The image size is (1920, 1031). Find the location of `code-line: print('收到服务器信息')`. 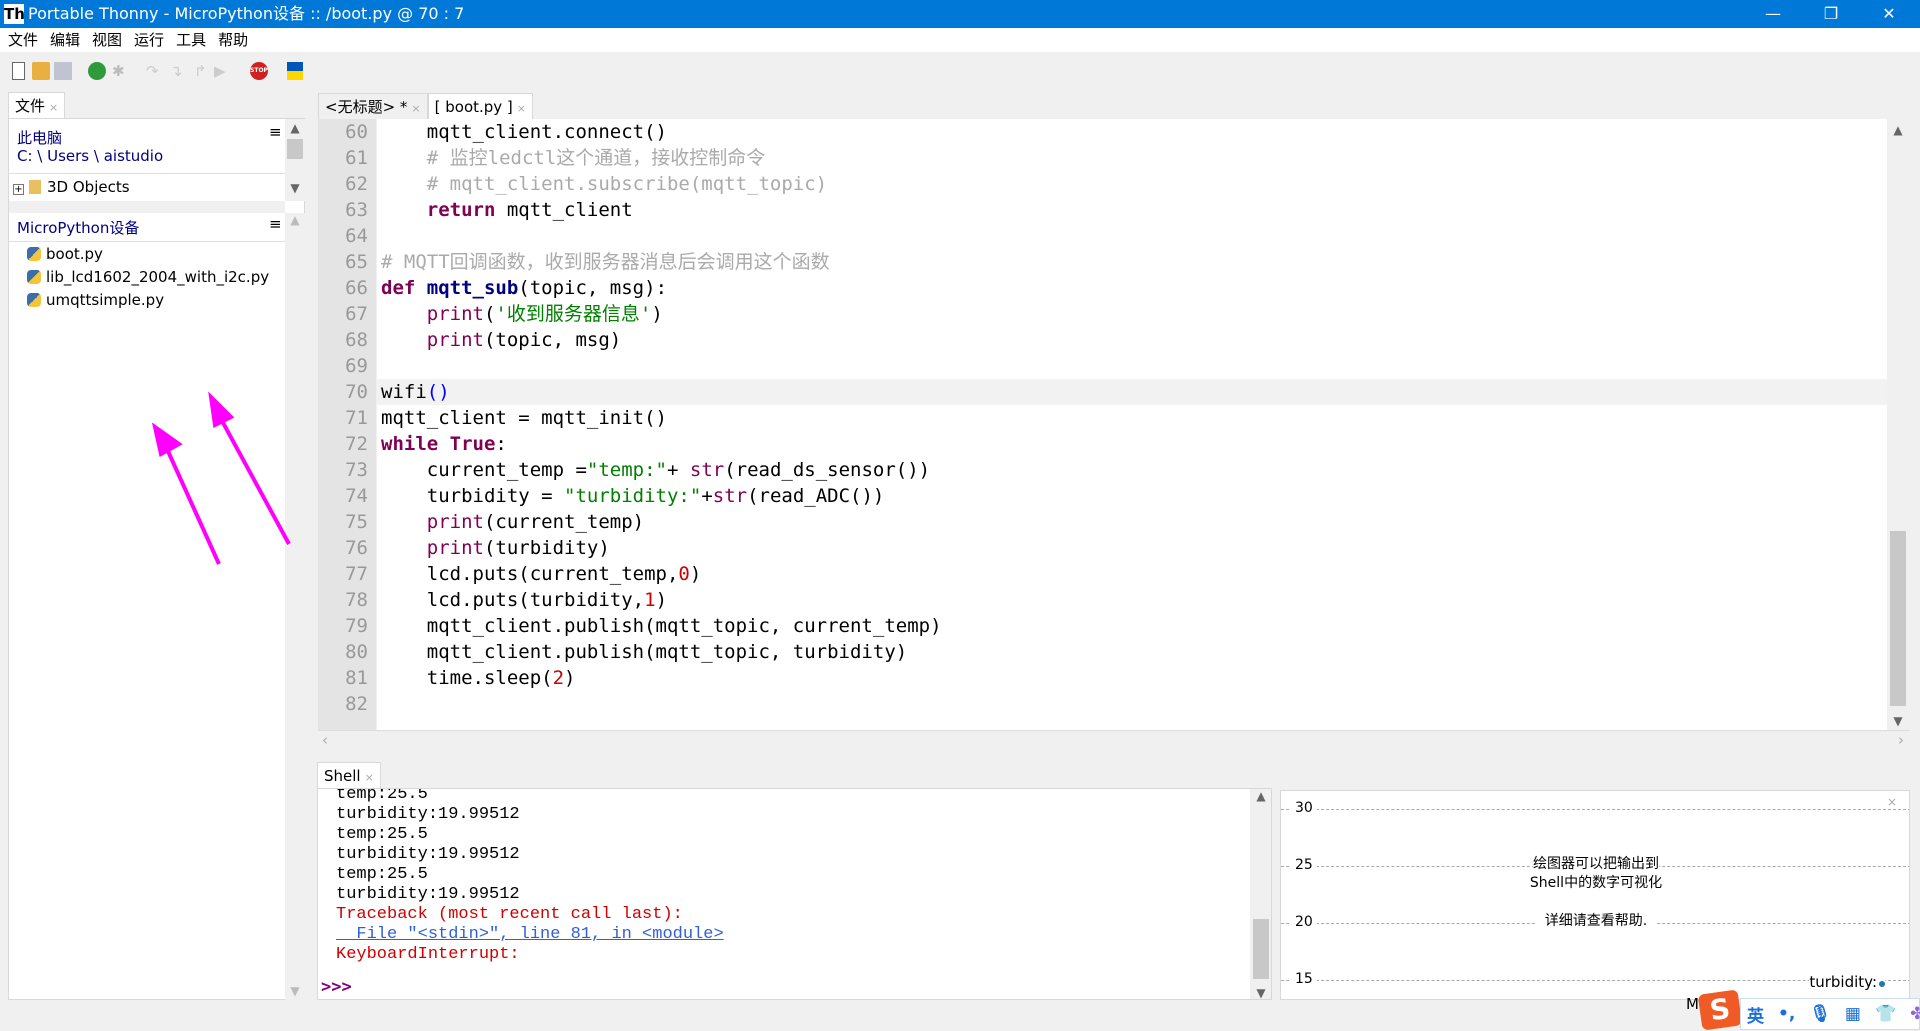

code-line: print('收到服务器信息') is located at coordinates (1132, 314).